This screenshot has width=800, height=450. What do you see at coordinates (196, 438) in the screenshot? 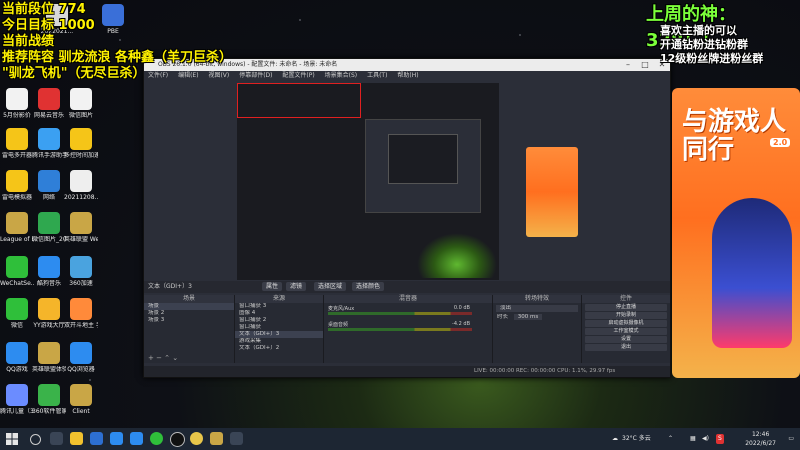
I see `chrome-icon` at bounding box center [196, 438].